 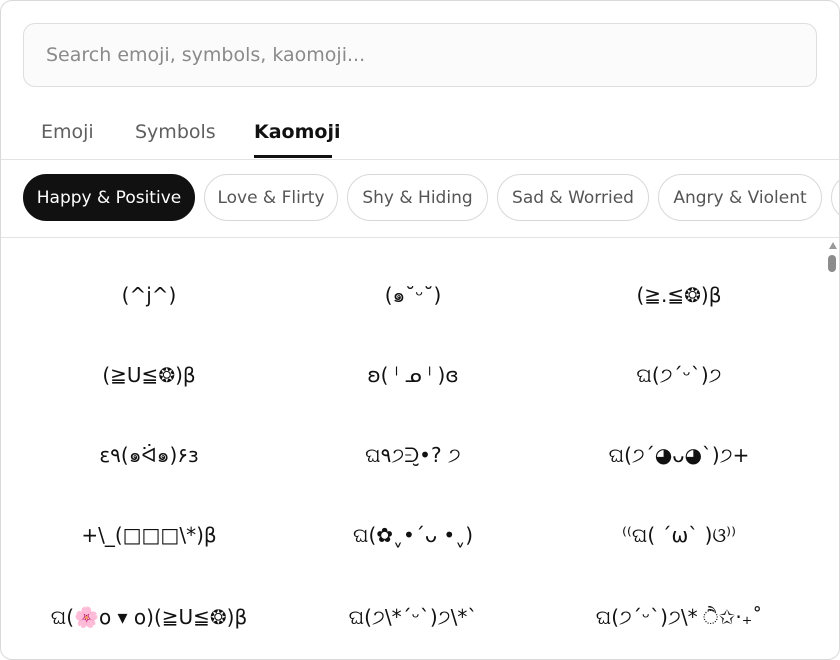 I want to click on search-box, so click(x=420, y=55).